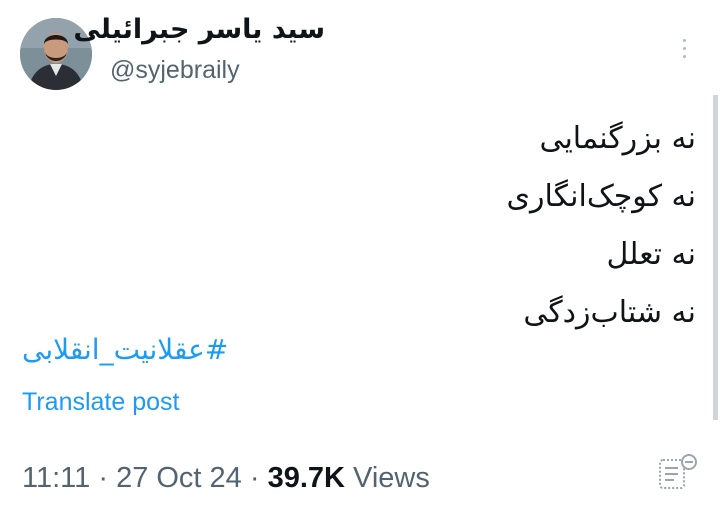 This screenshot has height=505, width=720. I want to click on author-display-name: سید یاسر جبرائیلی, so click(199, 29).